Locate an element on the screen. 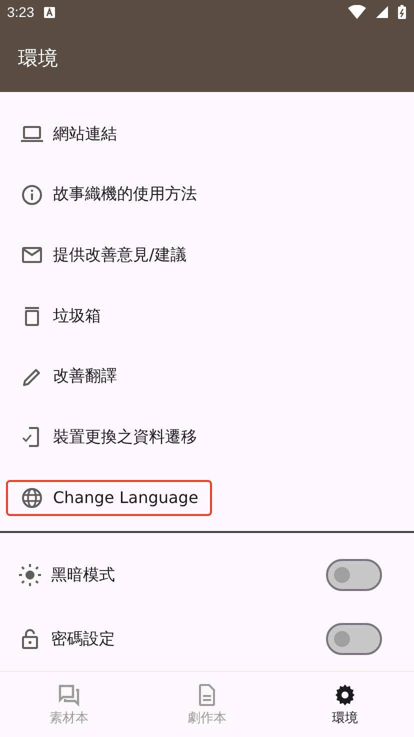  wifi-icon is located at coordinates (357, 12).